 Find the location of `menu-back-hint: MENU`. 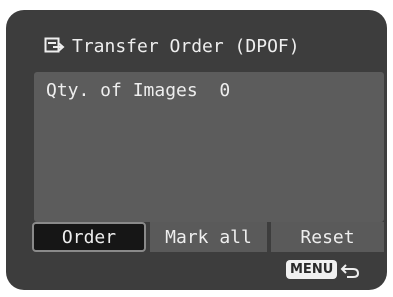

menu-back-hint: MENU is located at coordinates (323, 269).